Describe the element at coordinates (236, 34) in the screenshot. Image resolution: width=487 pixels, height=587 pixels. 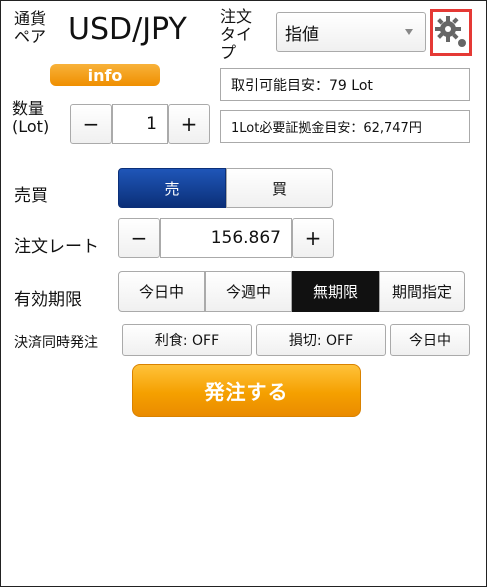
I see `order-type-label: 注文 タイプ` at that location.